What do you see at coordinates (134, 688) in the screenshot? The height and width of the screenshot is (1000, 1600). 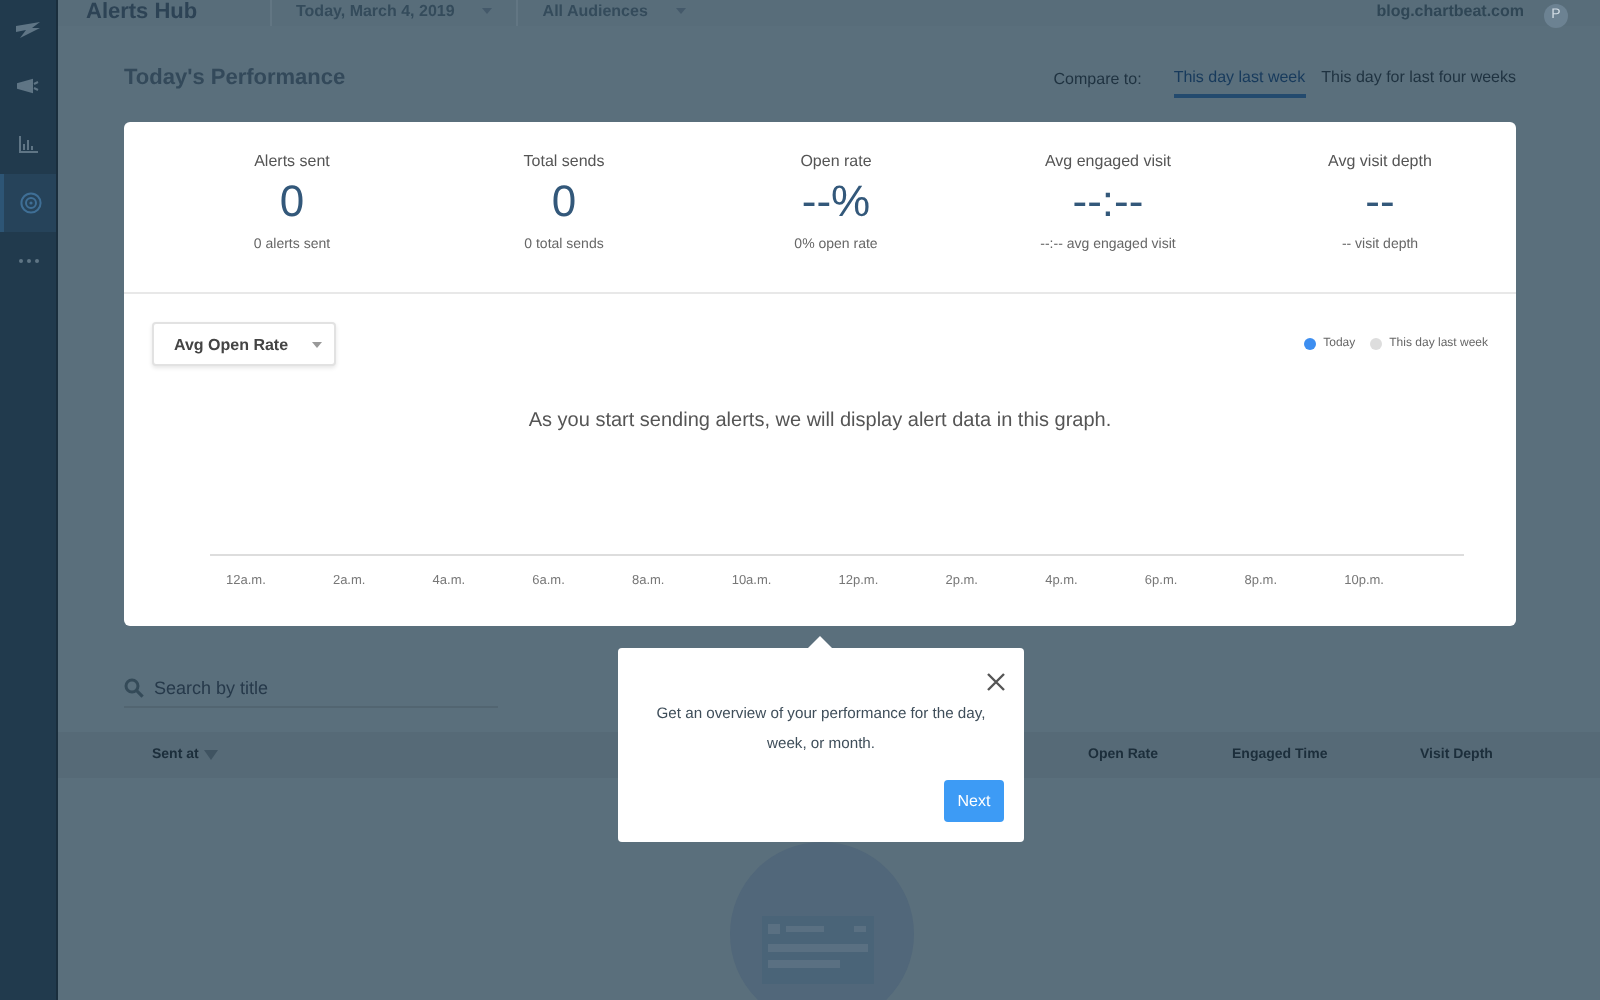 I see `search-icon` at bounding box center [134, 688].